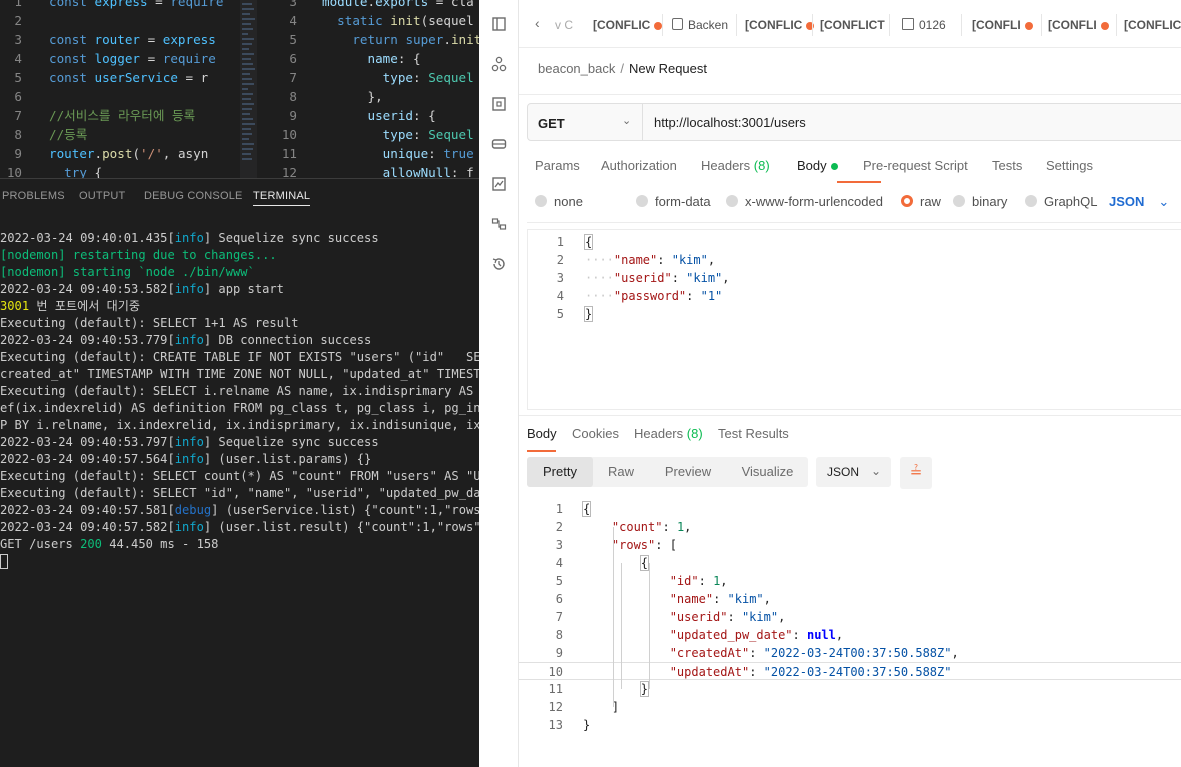 The width and height of the screenshot is (1181, 767). What do you see at coordinates (289, 134) in the screenshot?
I see `line-number: 10` at bounding box center [289, 134].